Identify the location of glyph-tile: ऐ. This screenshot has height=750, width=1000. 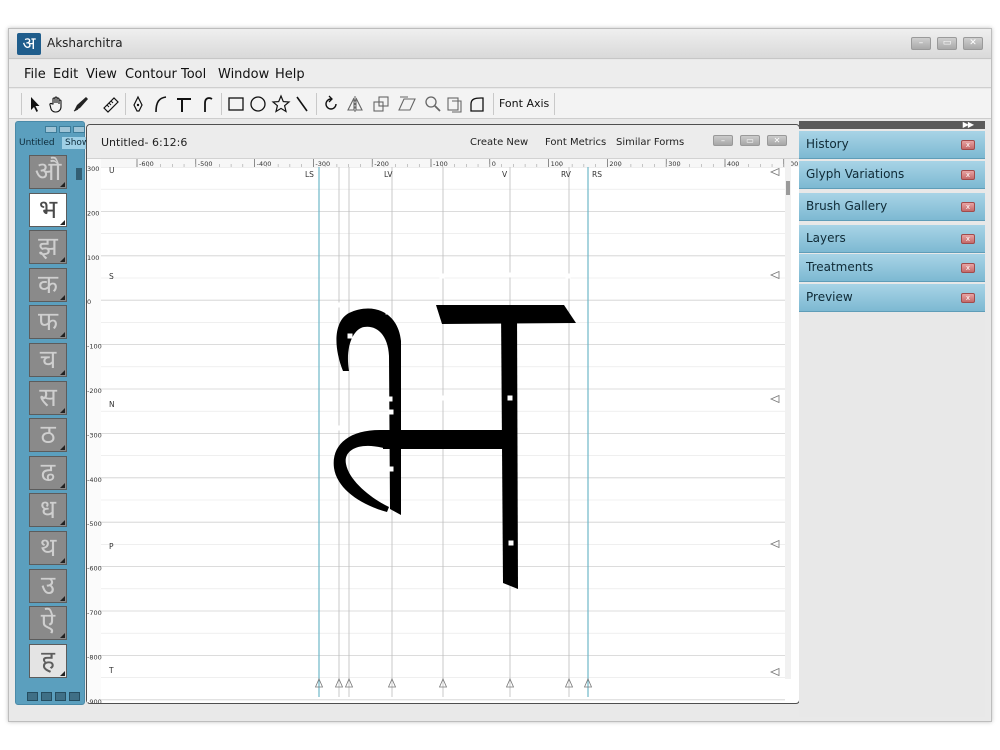
(48, 623).